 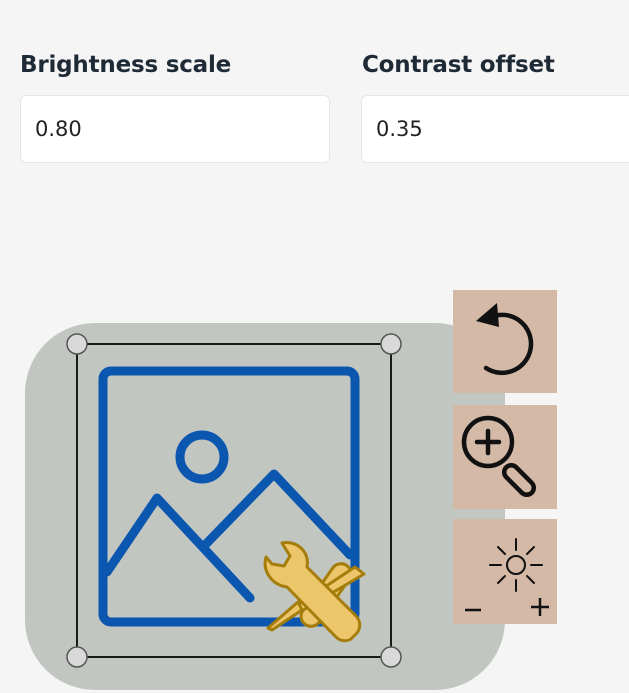 I want to click on resize-handle-top-right, so click(x=391, y=344).